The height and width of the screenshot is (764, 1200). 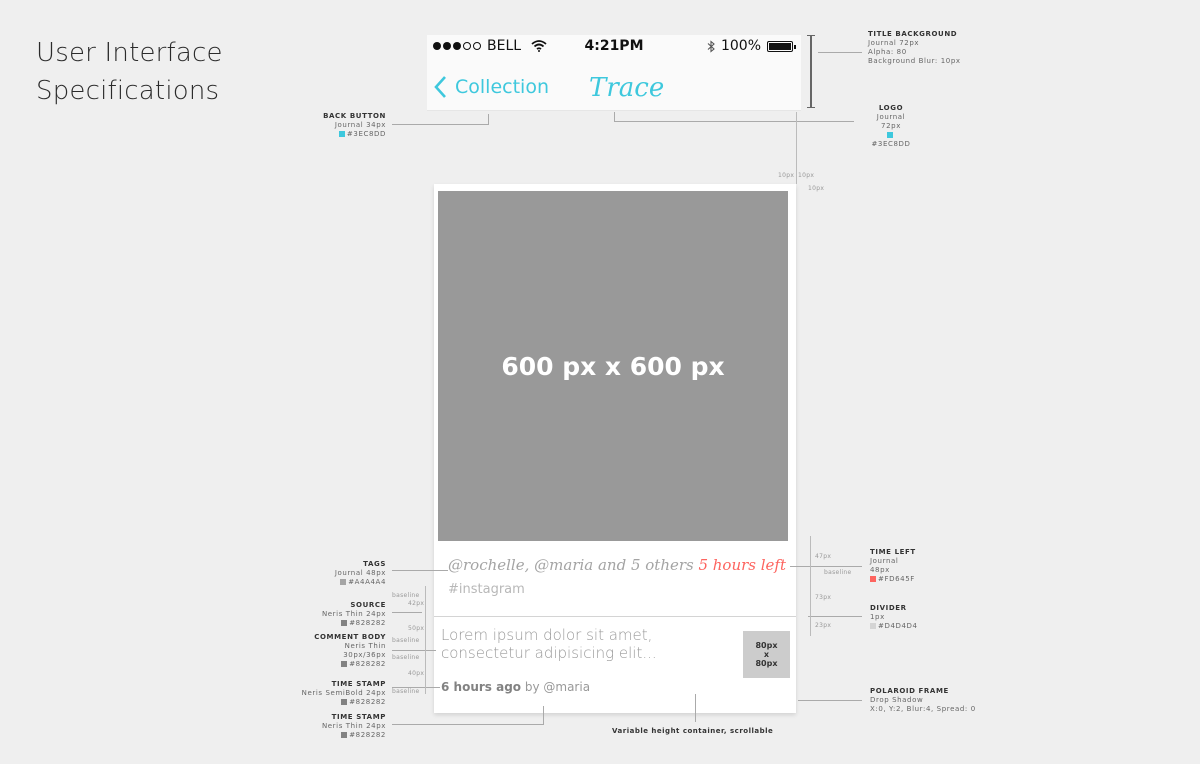 I want to click on battery-icon, so click(x=781, y=46).